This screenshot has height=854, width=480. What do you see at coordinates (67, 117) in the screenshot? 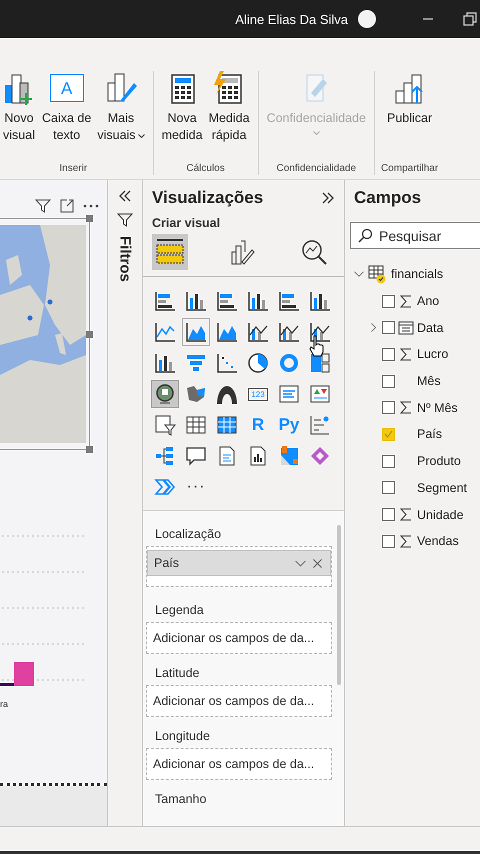
I see `ribbon-button: A Caixa de texto` at bounding box center [67, 117].